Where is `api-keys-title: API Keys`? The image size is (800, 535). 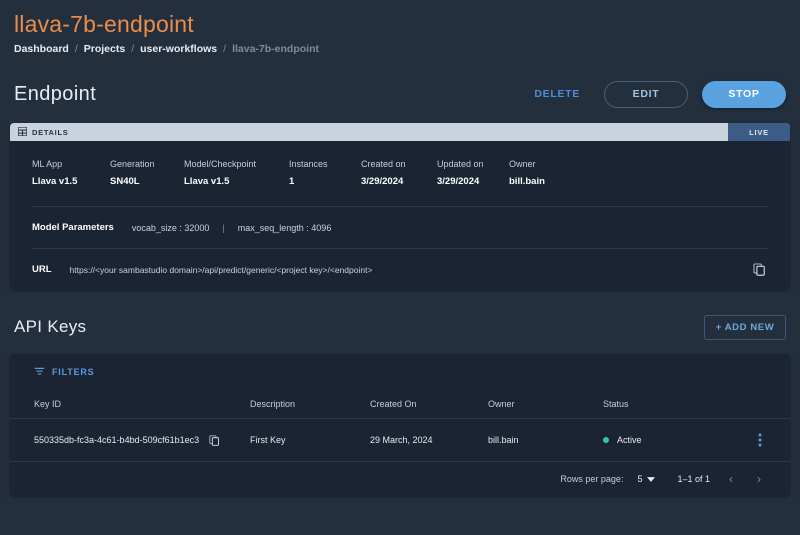 api-keys-title: API Keys is located at coordinates (50, 326).